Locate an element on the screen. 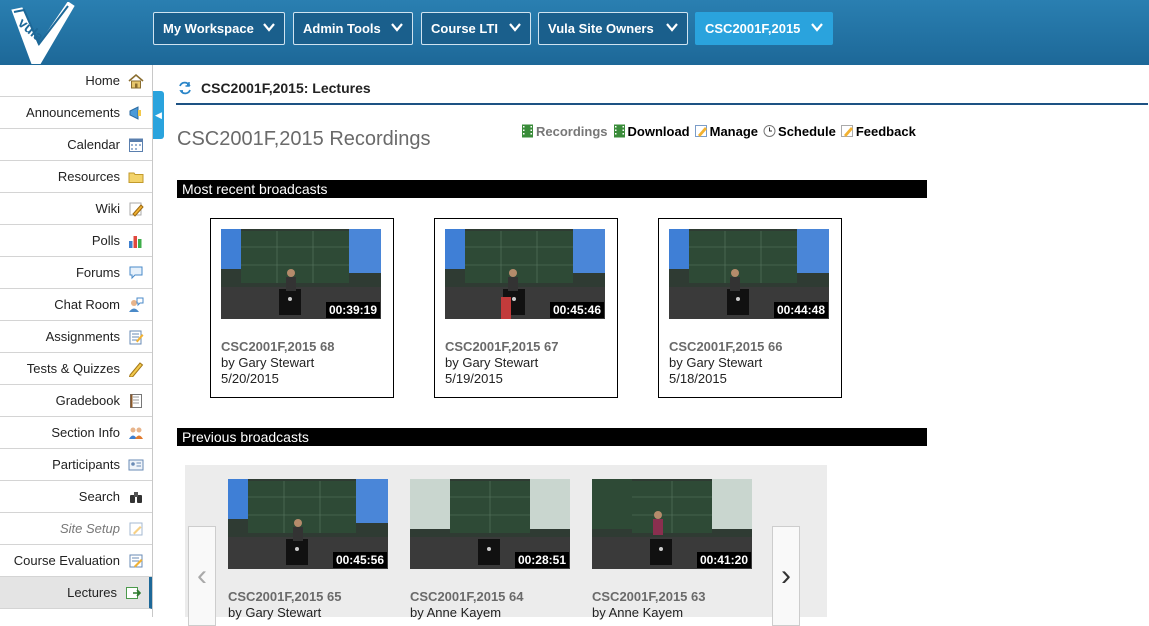 This screenshot has height=626, width=1149. sidebar-item-forums: Forums is located at coordinates (76, 273).